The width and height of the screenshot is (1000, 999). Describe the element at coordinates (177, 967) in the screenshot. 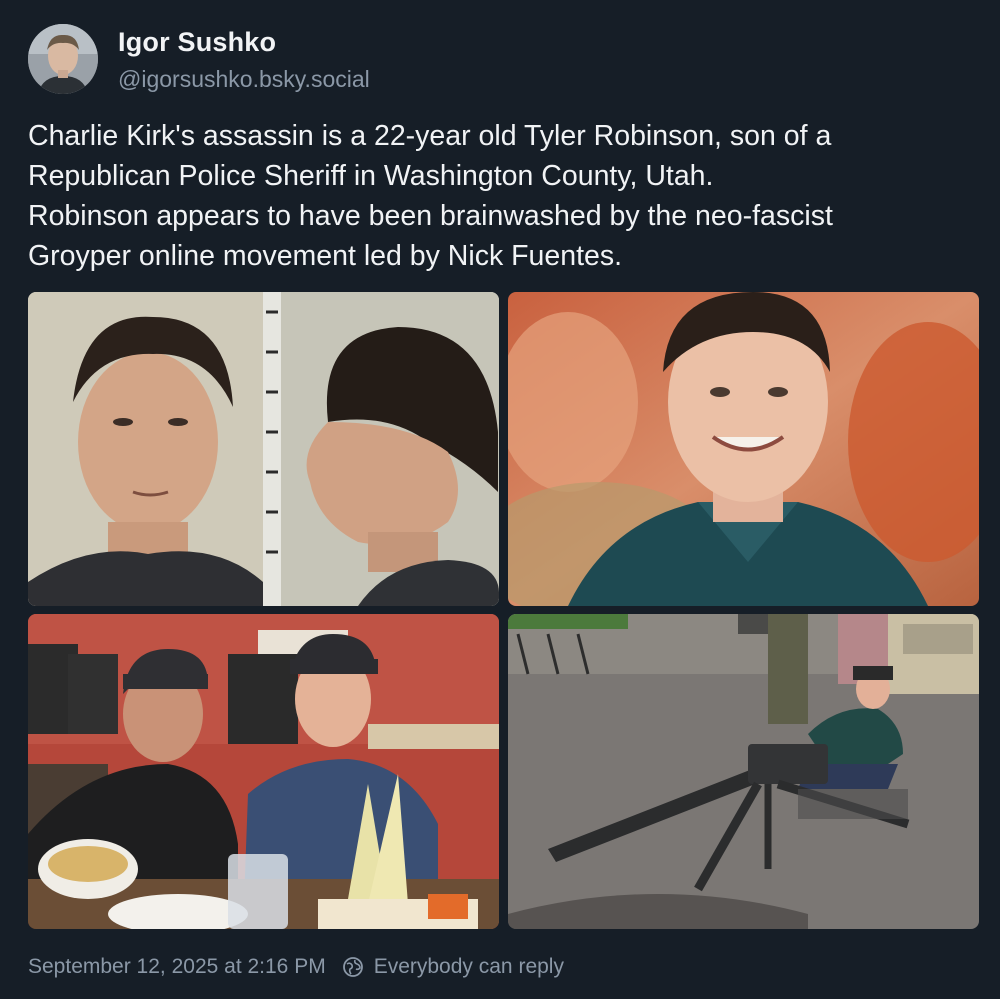

I see `post-timestamp: September 12, 2025 at 2:16 PM` at that location.